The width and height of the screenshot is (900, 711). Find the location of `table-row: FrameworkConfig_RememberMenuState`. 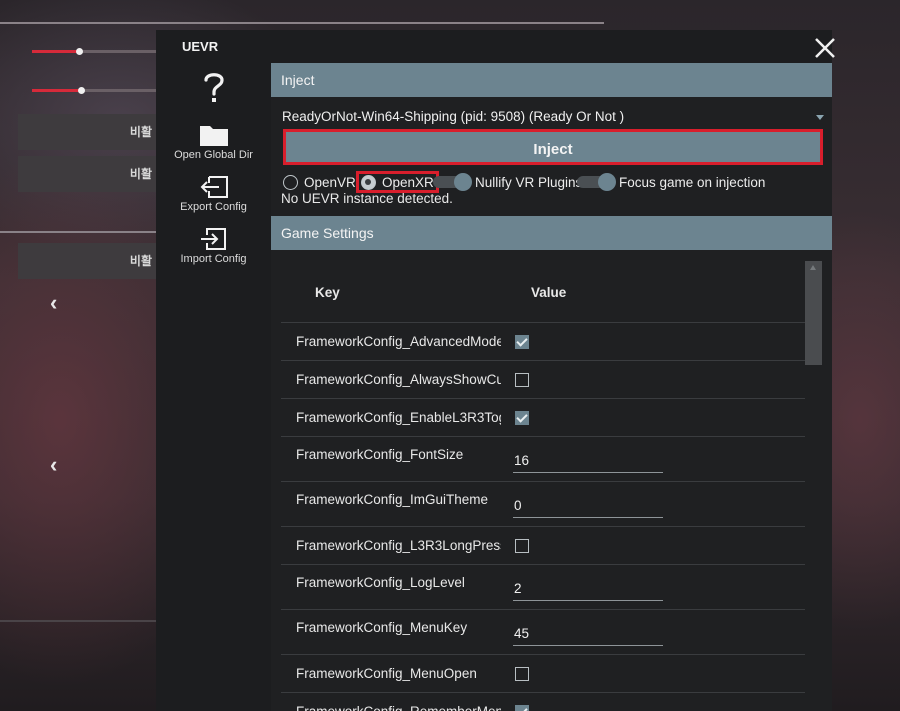

table-row: FrameworkConfig_RememberMenuState is located at coordinates (543, 702).